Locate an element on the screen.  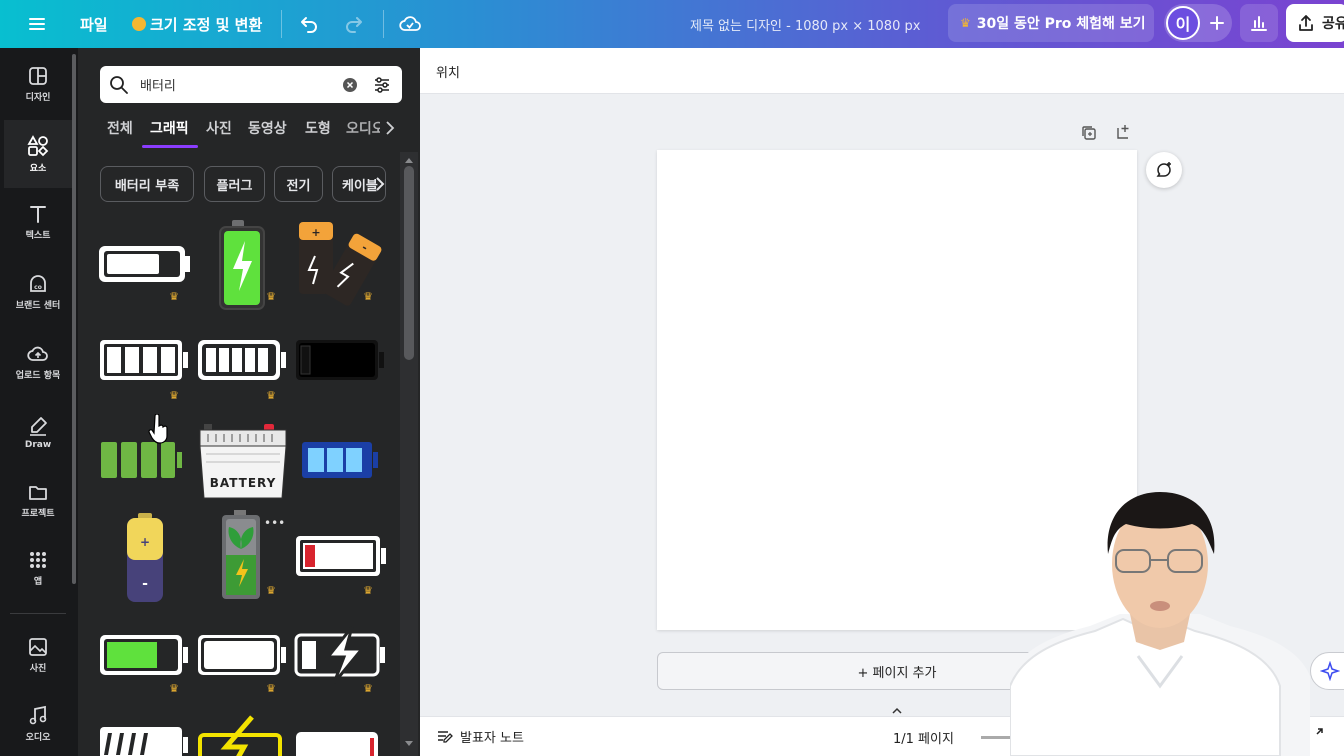
chip-label: 전기 is located at coordinates (298, 186).